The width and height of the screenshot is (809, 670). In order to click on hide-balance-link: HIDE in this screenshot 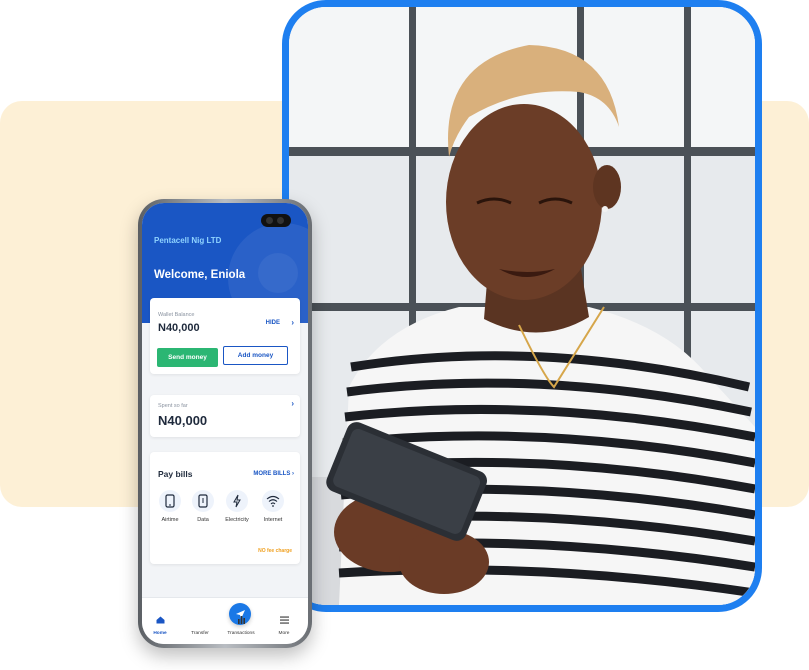, I will do `click(273, 323)`.